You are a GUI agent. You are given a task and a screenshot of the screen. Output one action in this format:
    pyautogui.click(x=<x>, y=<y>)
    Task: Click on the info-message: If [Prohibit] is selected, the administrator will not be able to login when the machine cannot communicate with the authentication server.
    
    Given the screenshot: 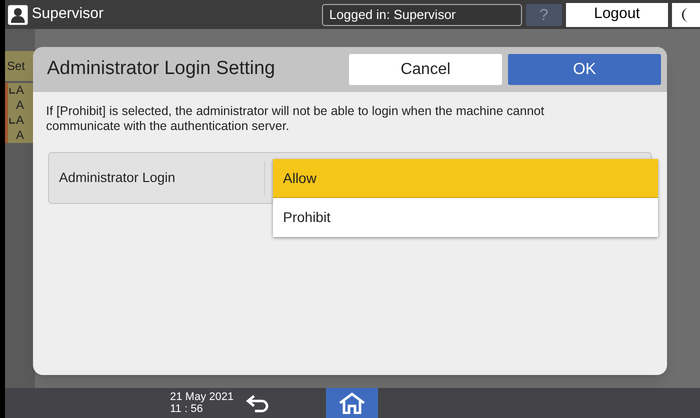 What is the action you would take?
    pyautogui.click(x=296, y=119)
    